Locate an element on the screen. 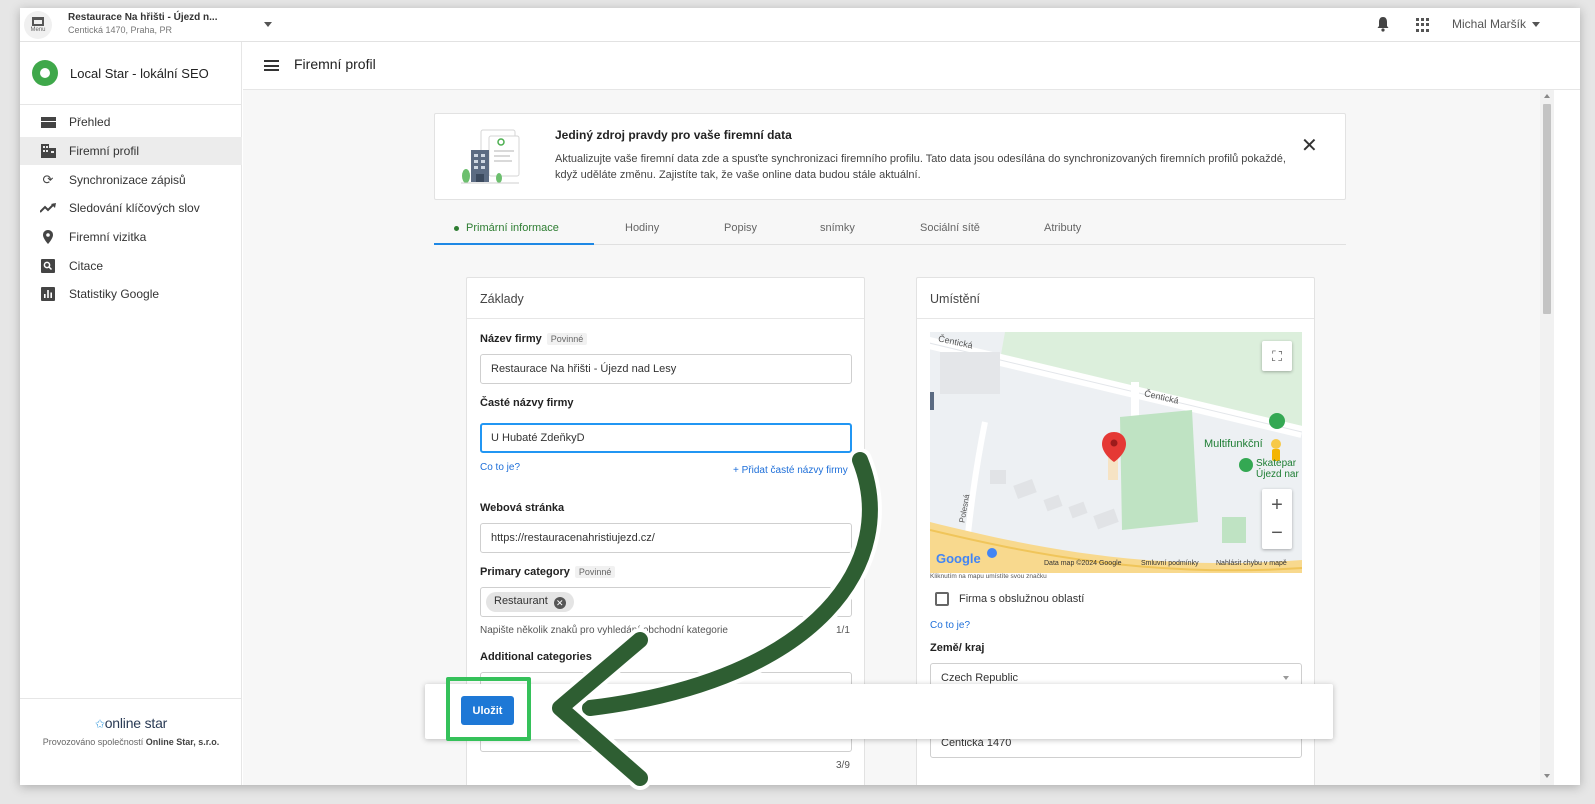 This screenshot has height=804, width=1595. close-icon: ✕ is located at coordinates (1309, 146).